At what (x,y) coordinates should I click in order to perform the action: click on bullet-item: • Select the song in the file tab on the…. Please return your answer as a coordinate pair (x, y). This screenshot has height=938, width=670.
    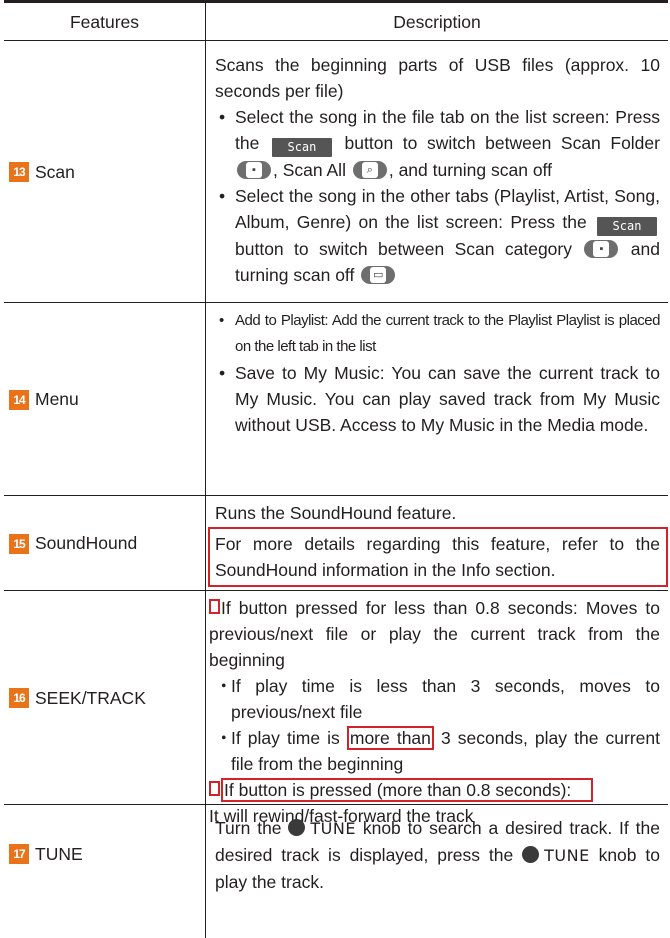
    Looking at the image, I should click on (437, 143).